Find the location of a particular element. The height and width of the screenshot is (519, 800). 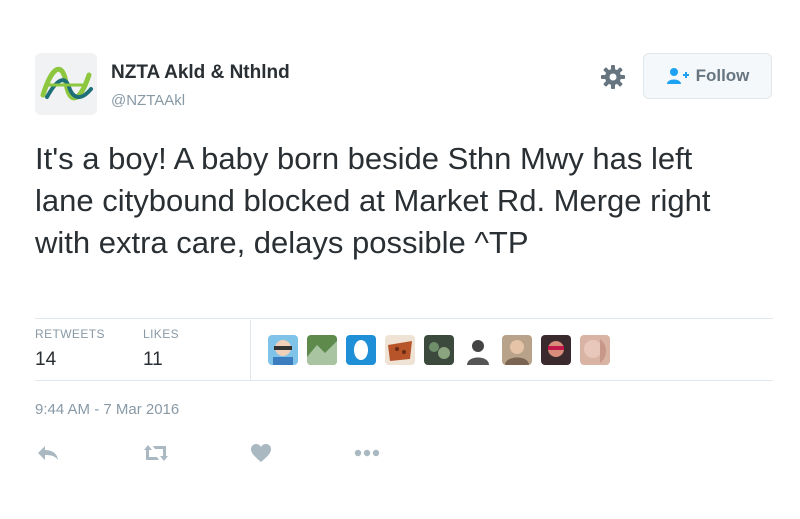

follow-label: Follow is located at coordinates (722, 75).